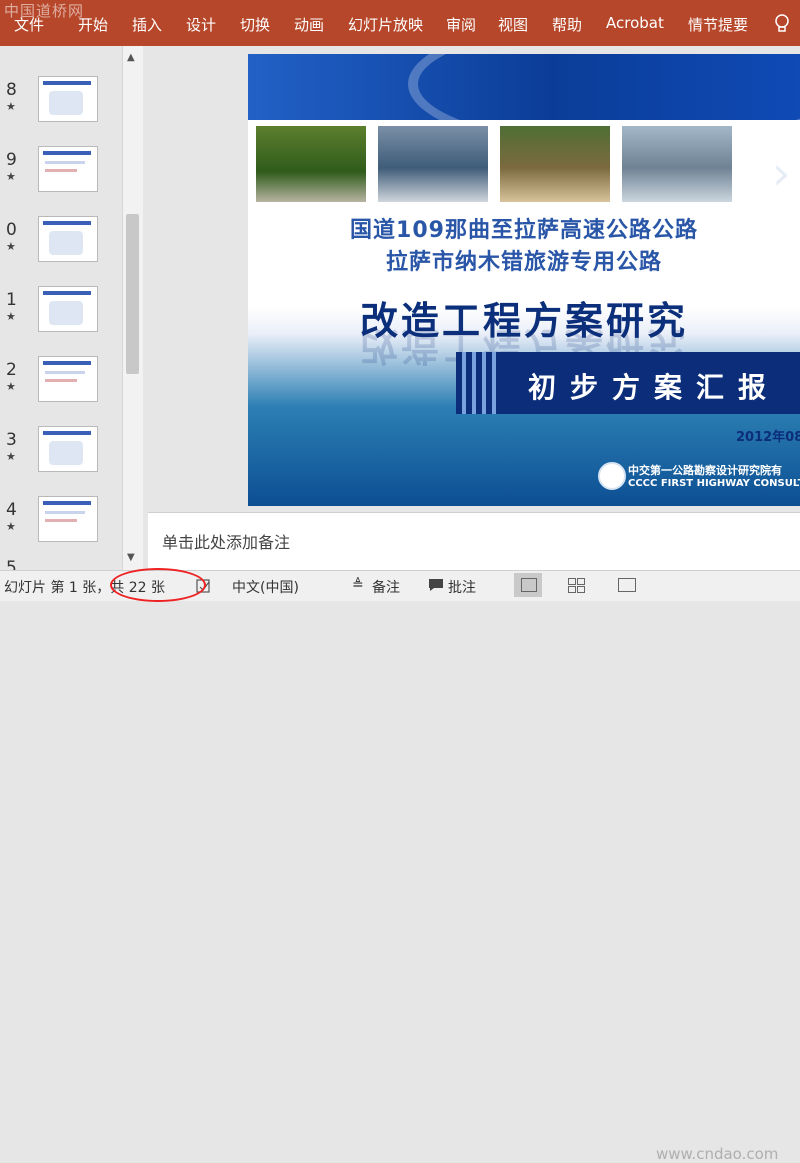 The height and width of the screenshot is (1163, 800). Describe the element at coordinates (265, 587) in the screenshot. I see `language-status: 中文(中国)` at that location.